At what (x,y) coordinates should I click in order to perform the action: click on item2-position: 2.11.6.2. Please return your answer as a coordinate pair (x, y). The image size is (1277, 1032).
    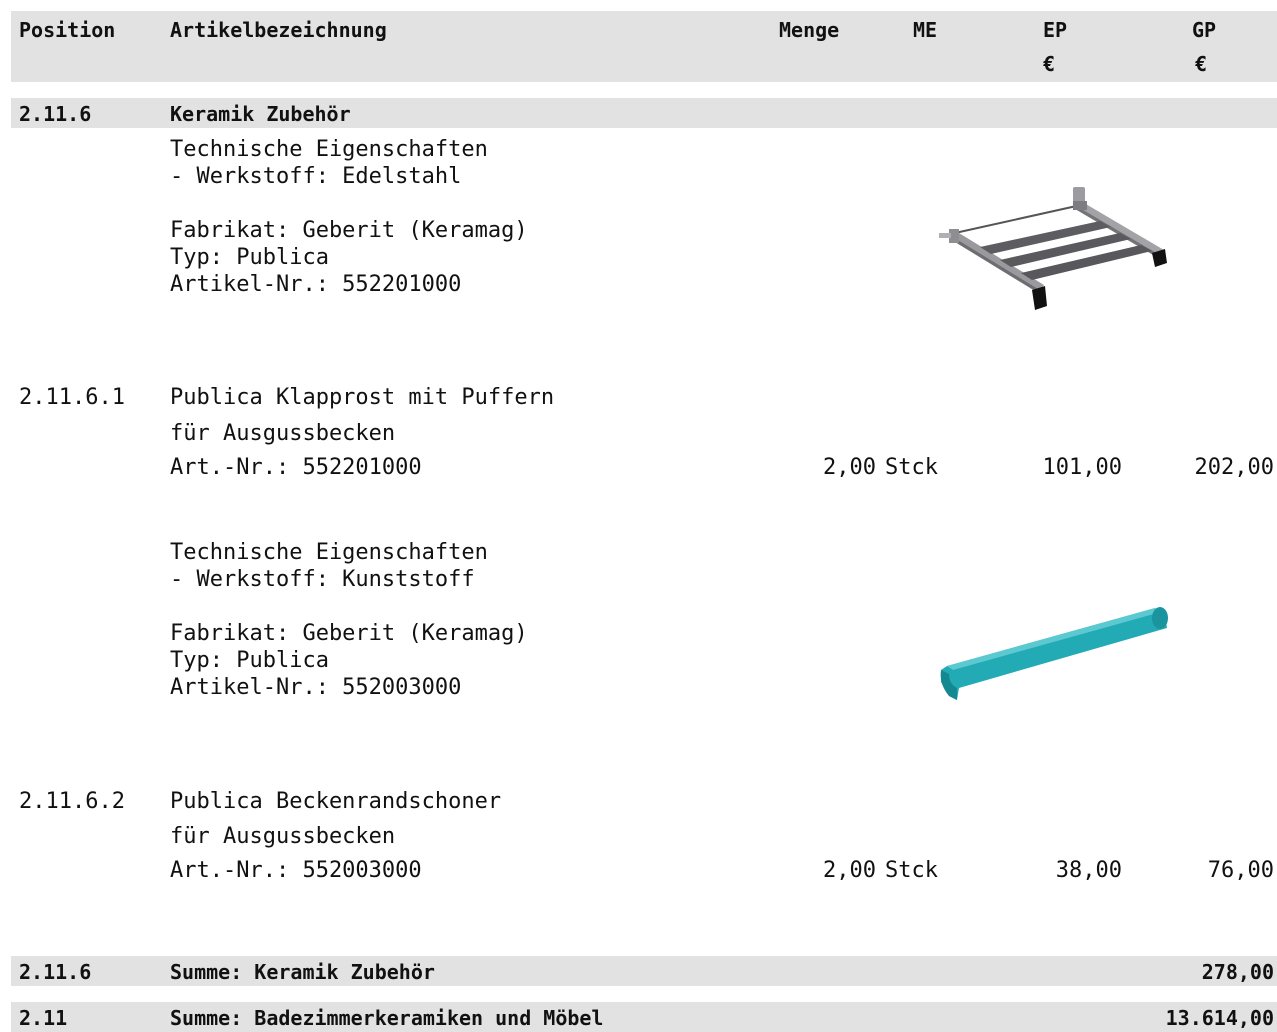
    Looking at the image, I should click on (72, 801).